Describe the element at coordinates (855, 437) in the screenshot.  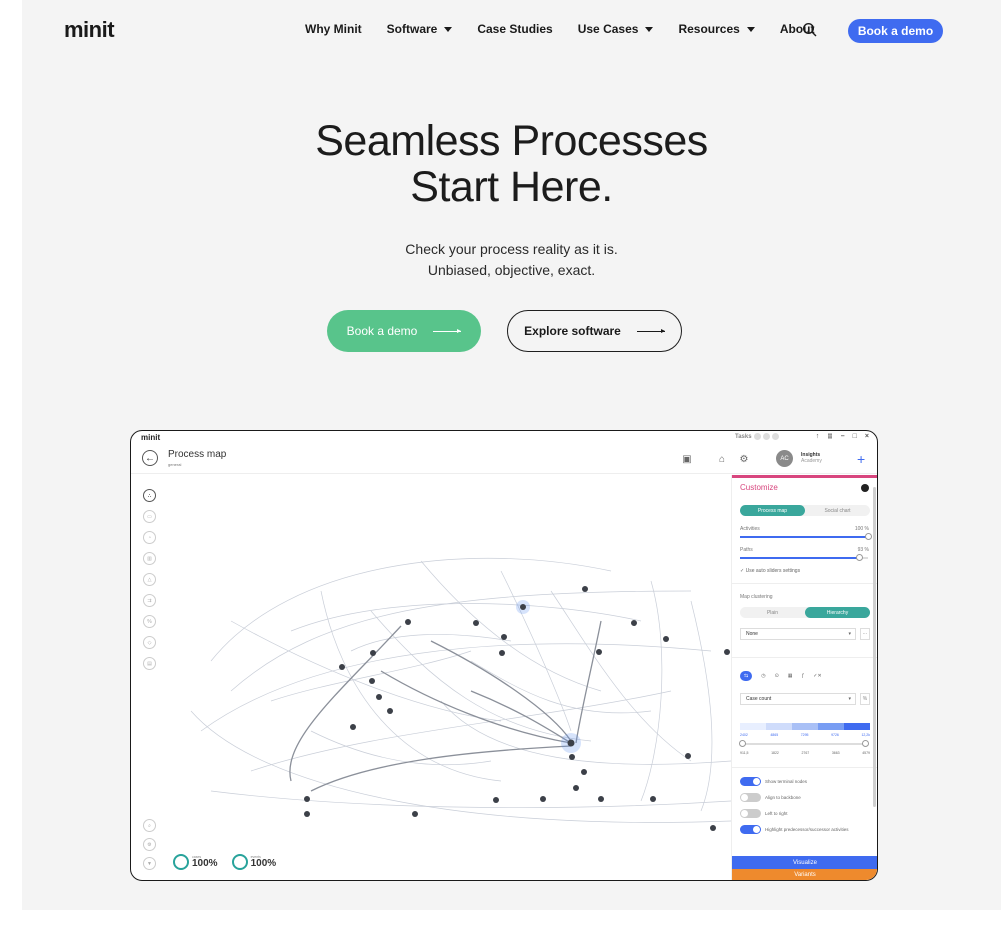
I see `maximize-icon: □` at that location.